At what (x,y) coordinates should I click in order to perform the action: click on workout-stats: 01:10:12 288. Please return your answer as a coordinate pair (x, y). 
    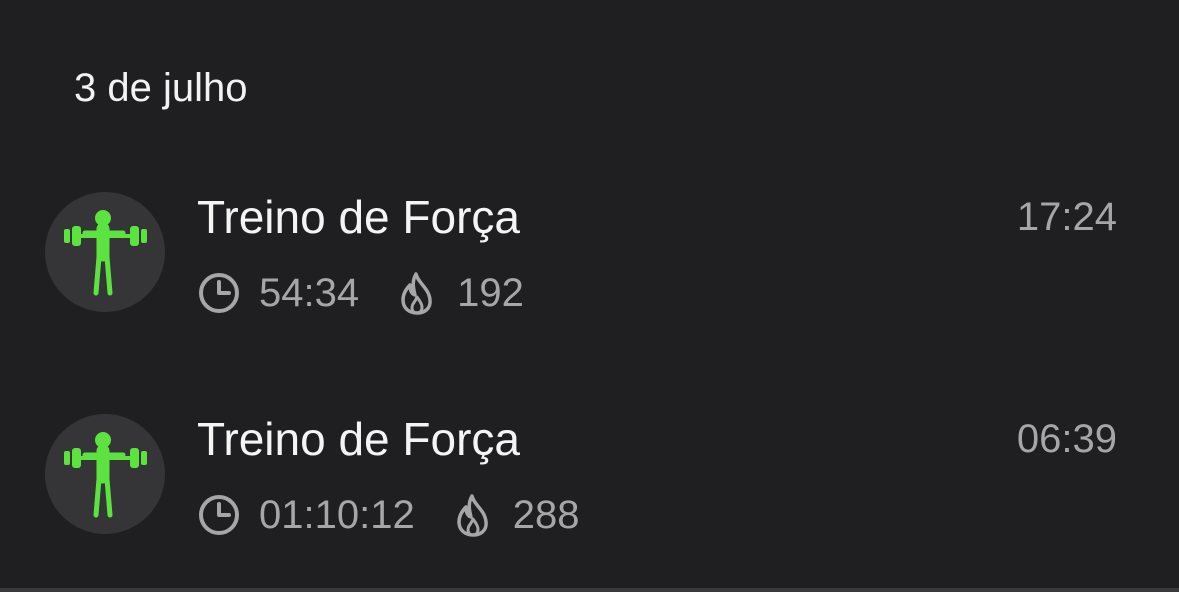
    Looking at the image, I should click on (406, 515).